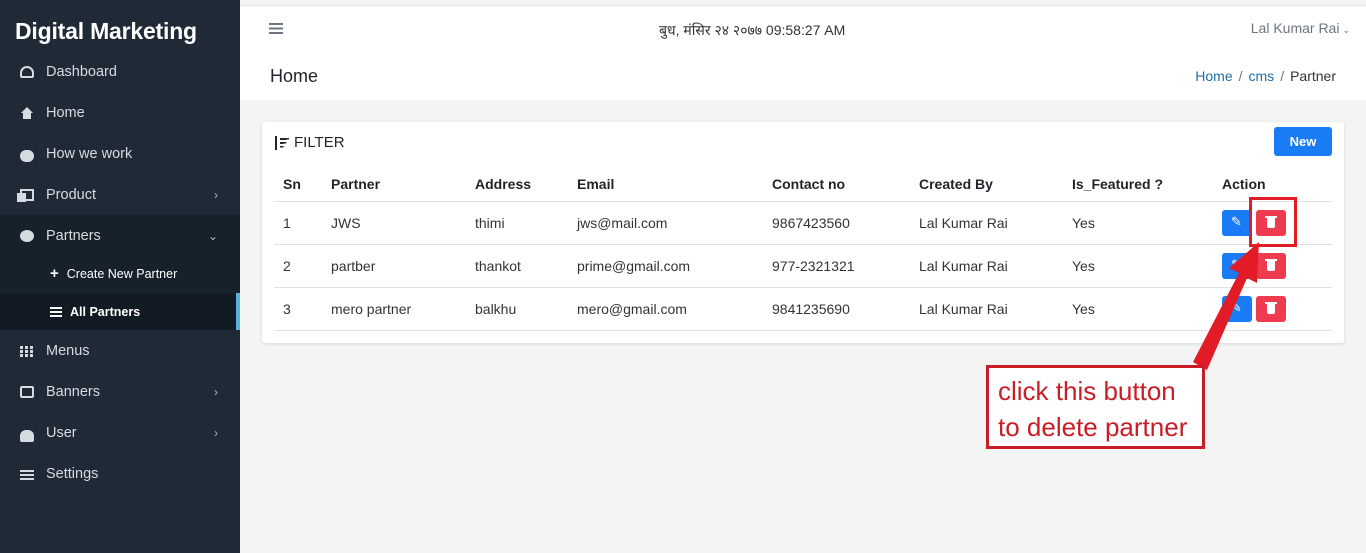 Image resolution: width=1366 pixels, height=553 pixels. I want to click on caret-down-icon: ⌄, so click(1346, 30).